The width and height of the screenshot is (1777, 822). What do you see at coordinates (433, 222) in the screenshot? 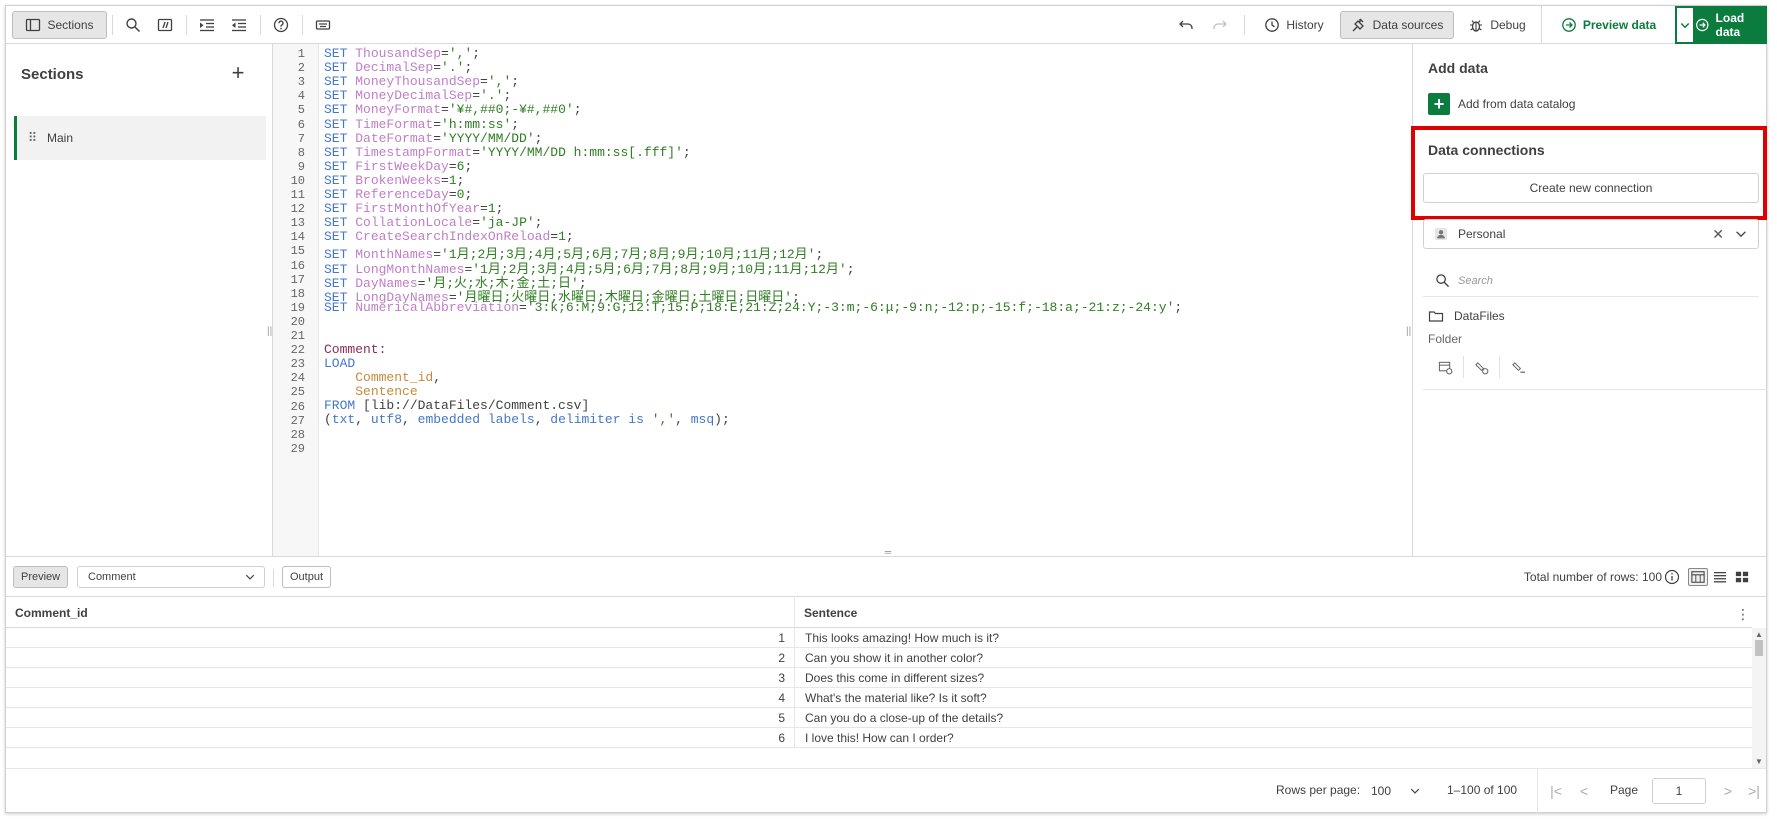
I see `code-line-13: SET CollationLocale='ja-JP';` at bounding box center [433, 222].